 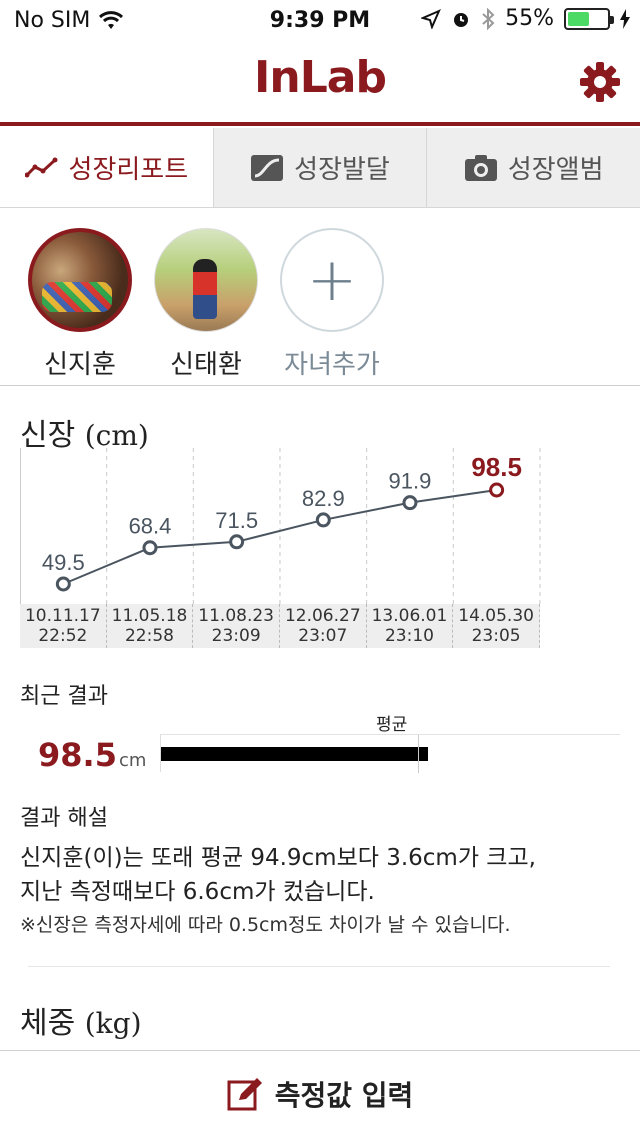 I want to click on recent-result-value: 98.5 cm, so click(x=92, y=755).